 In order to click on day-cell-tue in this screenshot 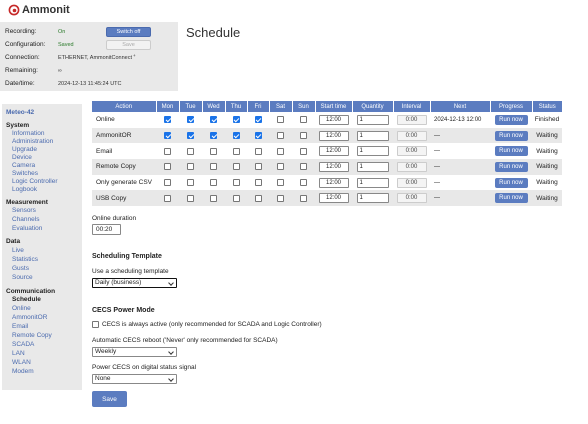, I will do `click(190, 183)`.